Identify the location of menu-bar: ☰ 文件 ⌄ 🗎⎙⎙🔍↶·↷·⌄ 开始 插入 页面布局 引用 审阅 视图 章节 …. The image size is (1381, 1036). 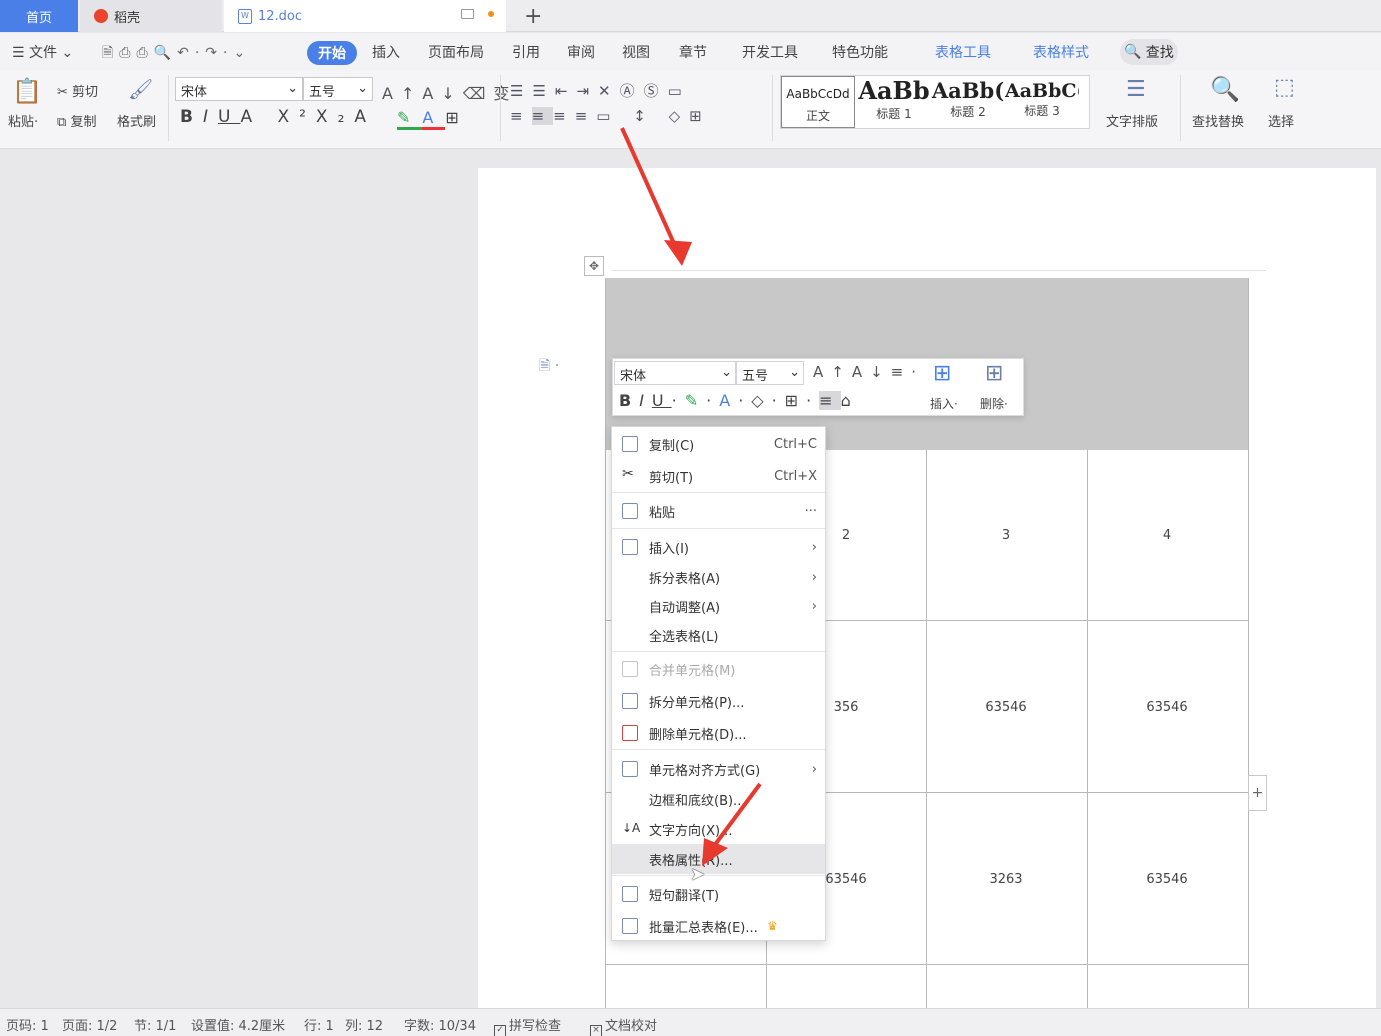
(690, 52).